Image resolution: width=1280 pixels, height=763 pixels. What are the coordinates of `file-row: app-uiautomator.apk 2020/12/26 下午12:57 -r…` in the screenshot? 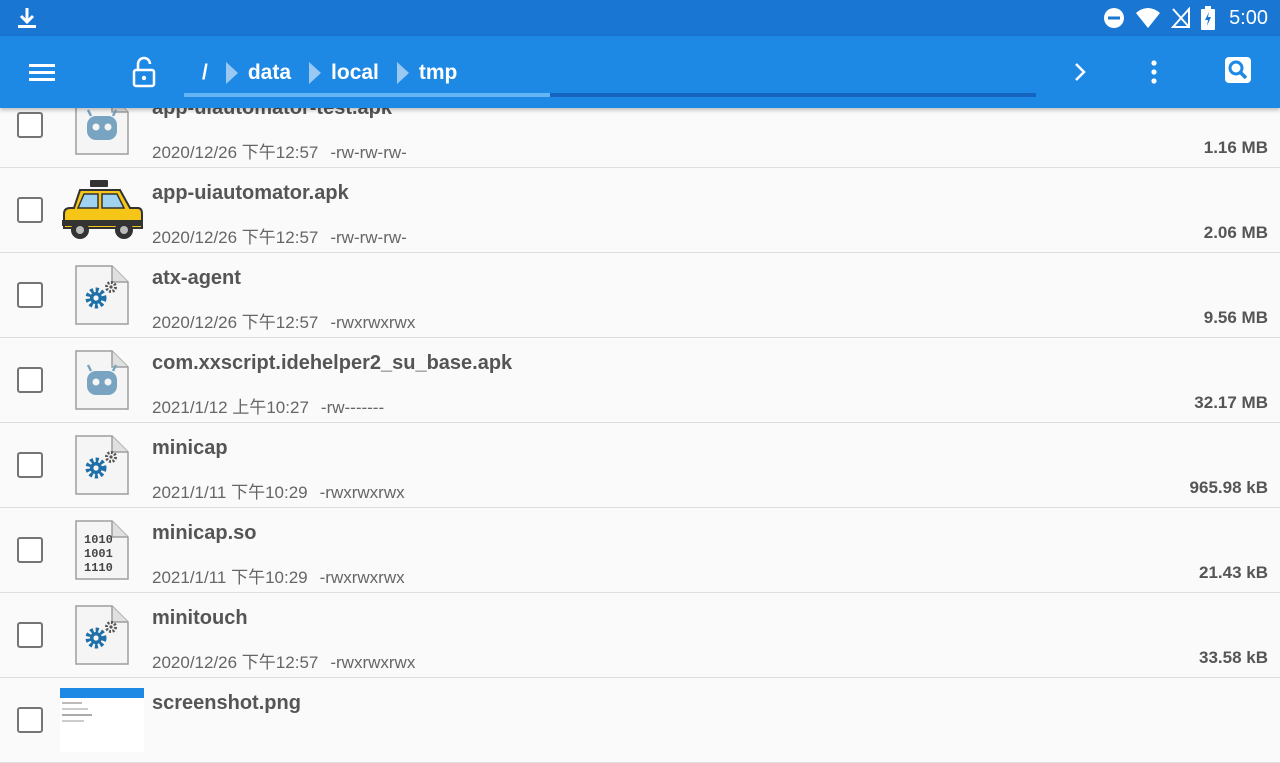 It's located at (640, 210).